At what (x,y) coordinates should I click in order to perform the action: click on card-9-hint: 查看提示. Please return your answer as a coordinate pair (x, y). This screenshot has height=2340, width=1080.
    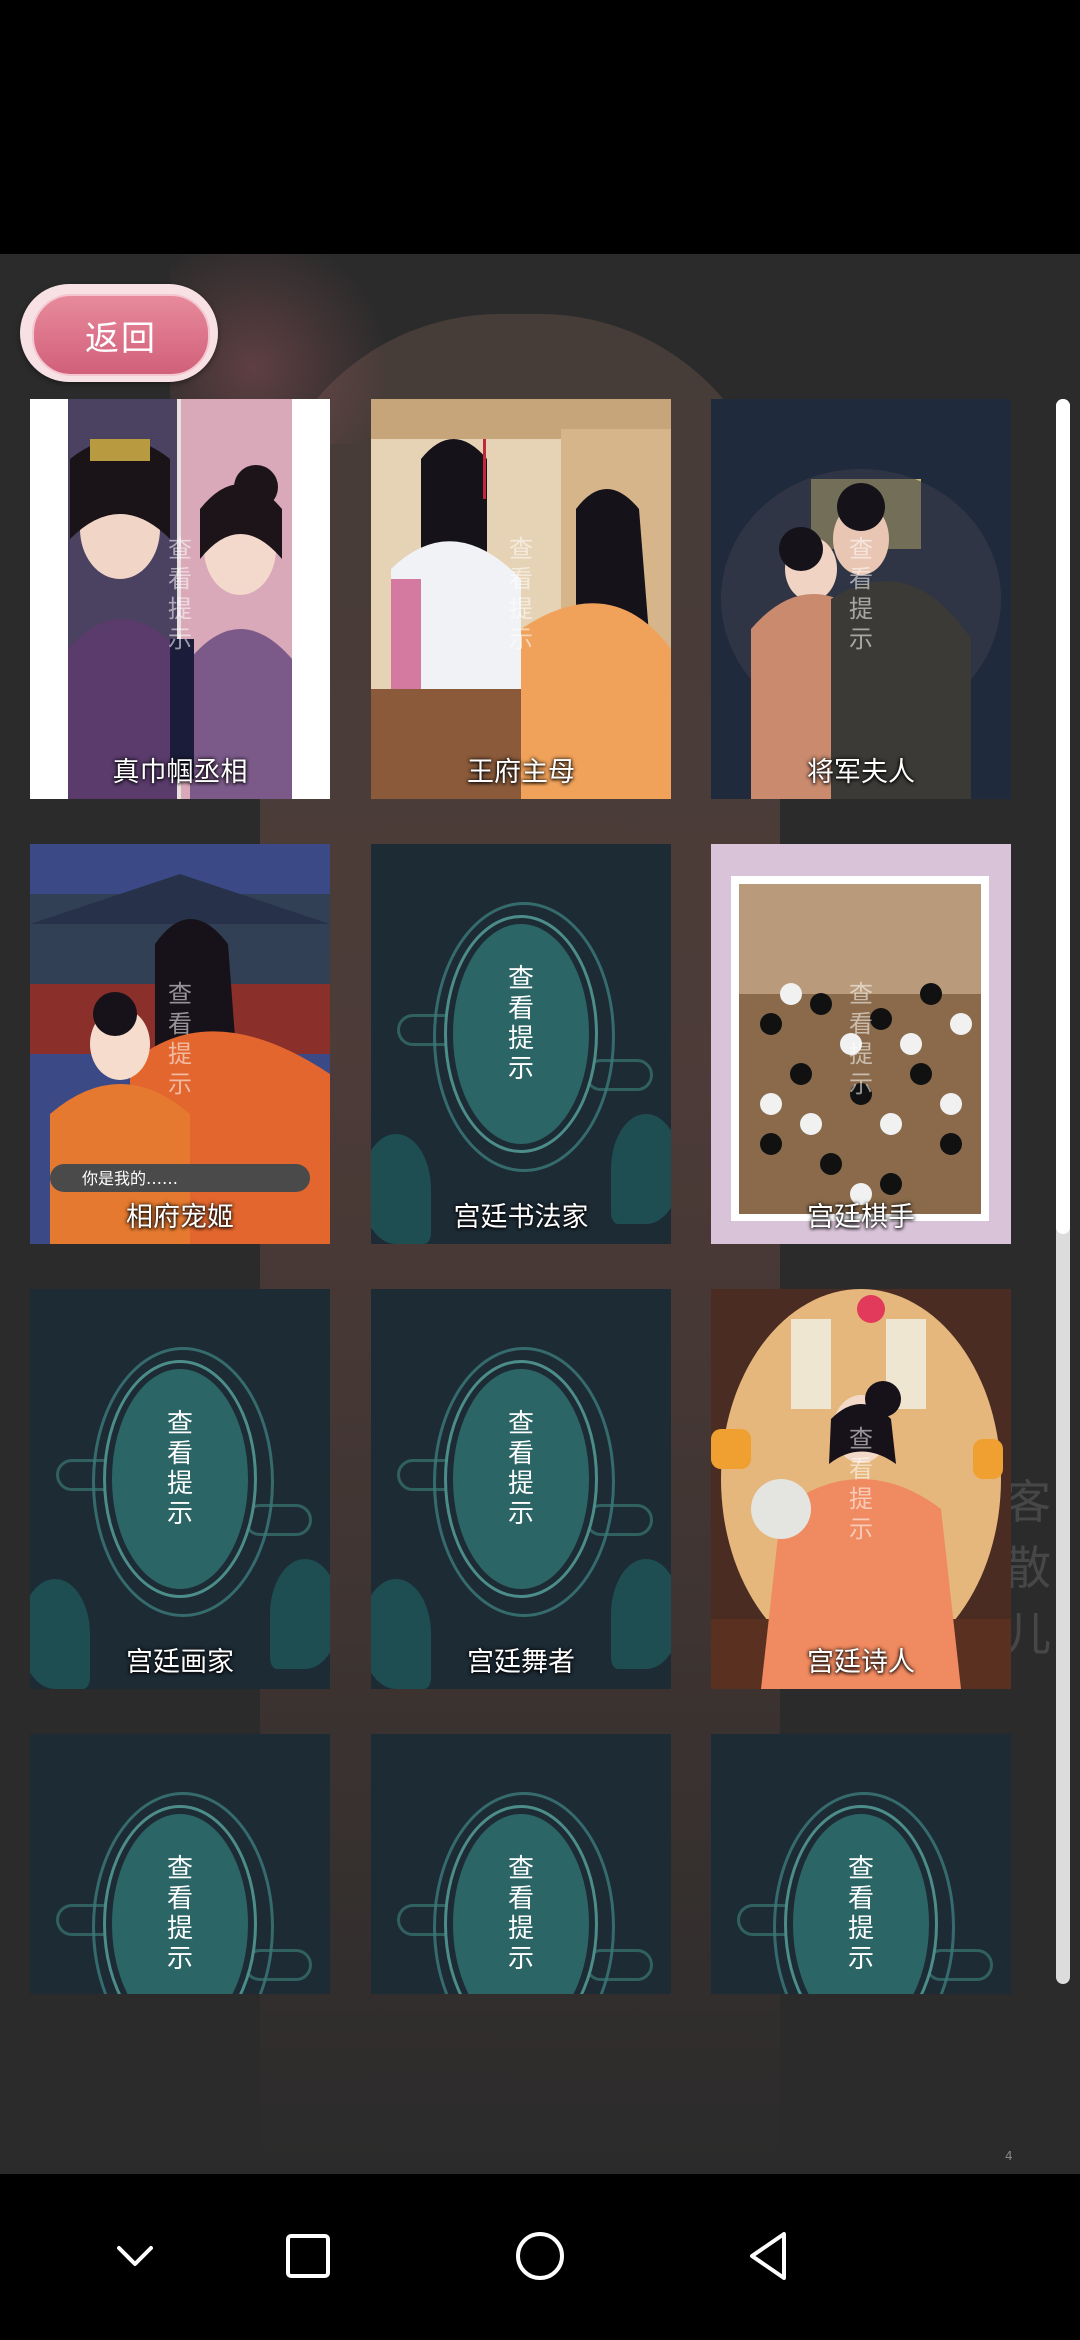
    Looking at the image, I should click on (861, 1484).